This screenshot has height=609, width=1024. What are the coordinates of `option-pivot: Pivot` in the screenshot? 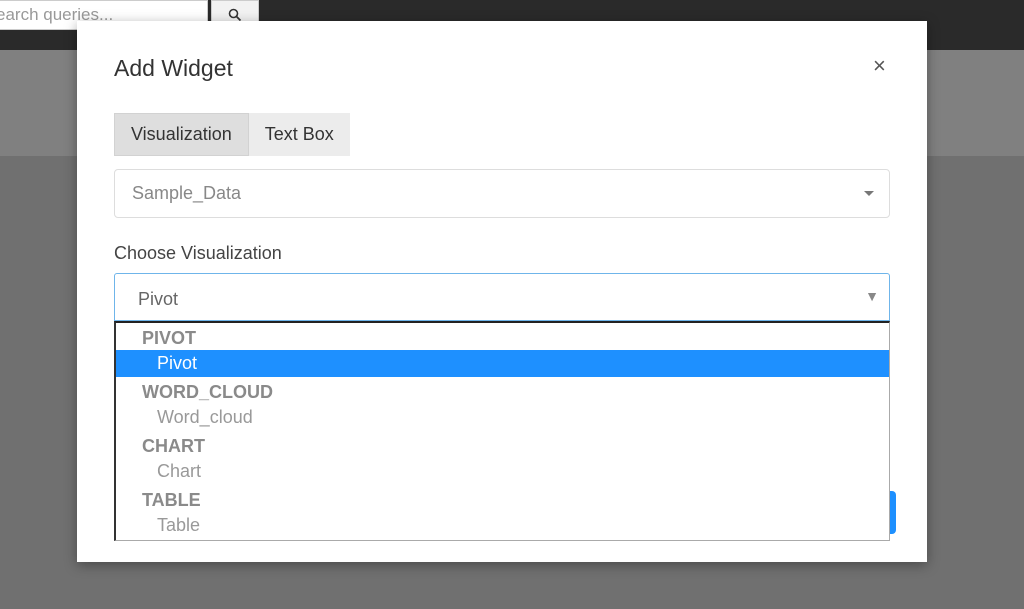 It's located at (502, 363).